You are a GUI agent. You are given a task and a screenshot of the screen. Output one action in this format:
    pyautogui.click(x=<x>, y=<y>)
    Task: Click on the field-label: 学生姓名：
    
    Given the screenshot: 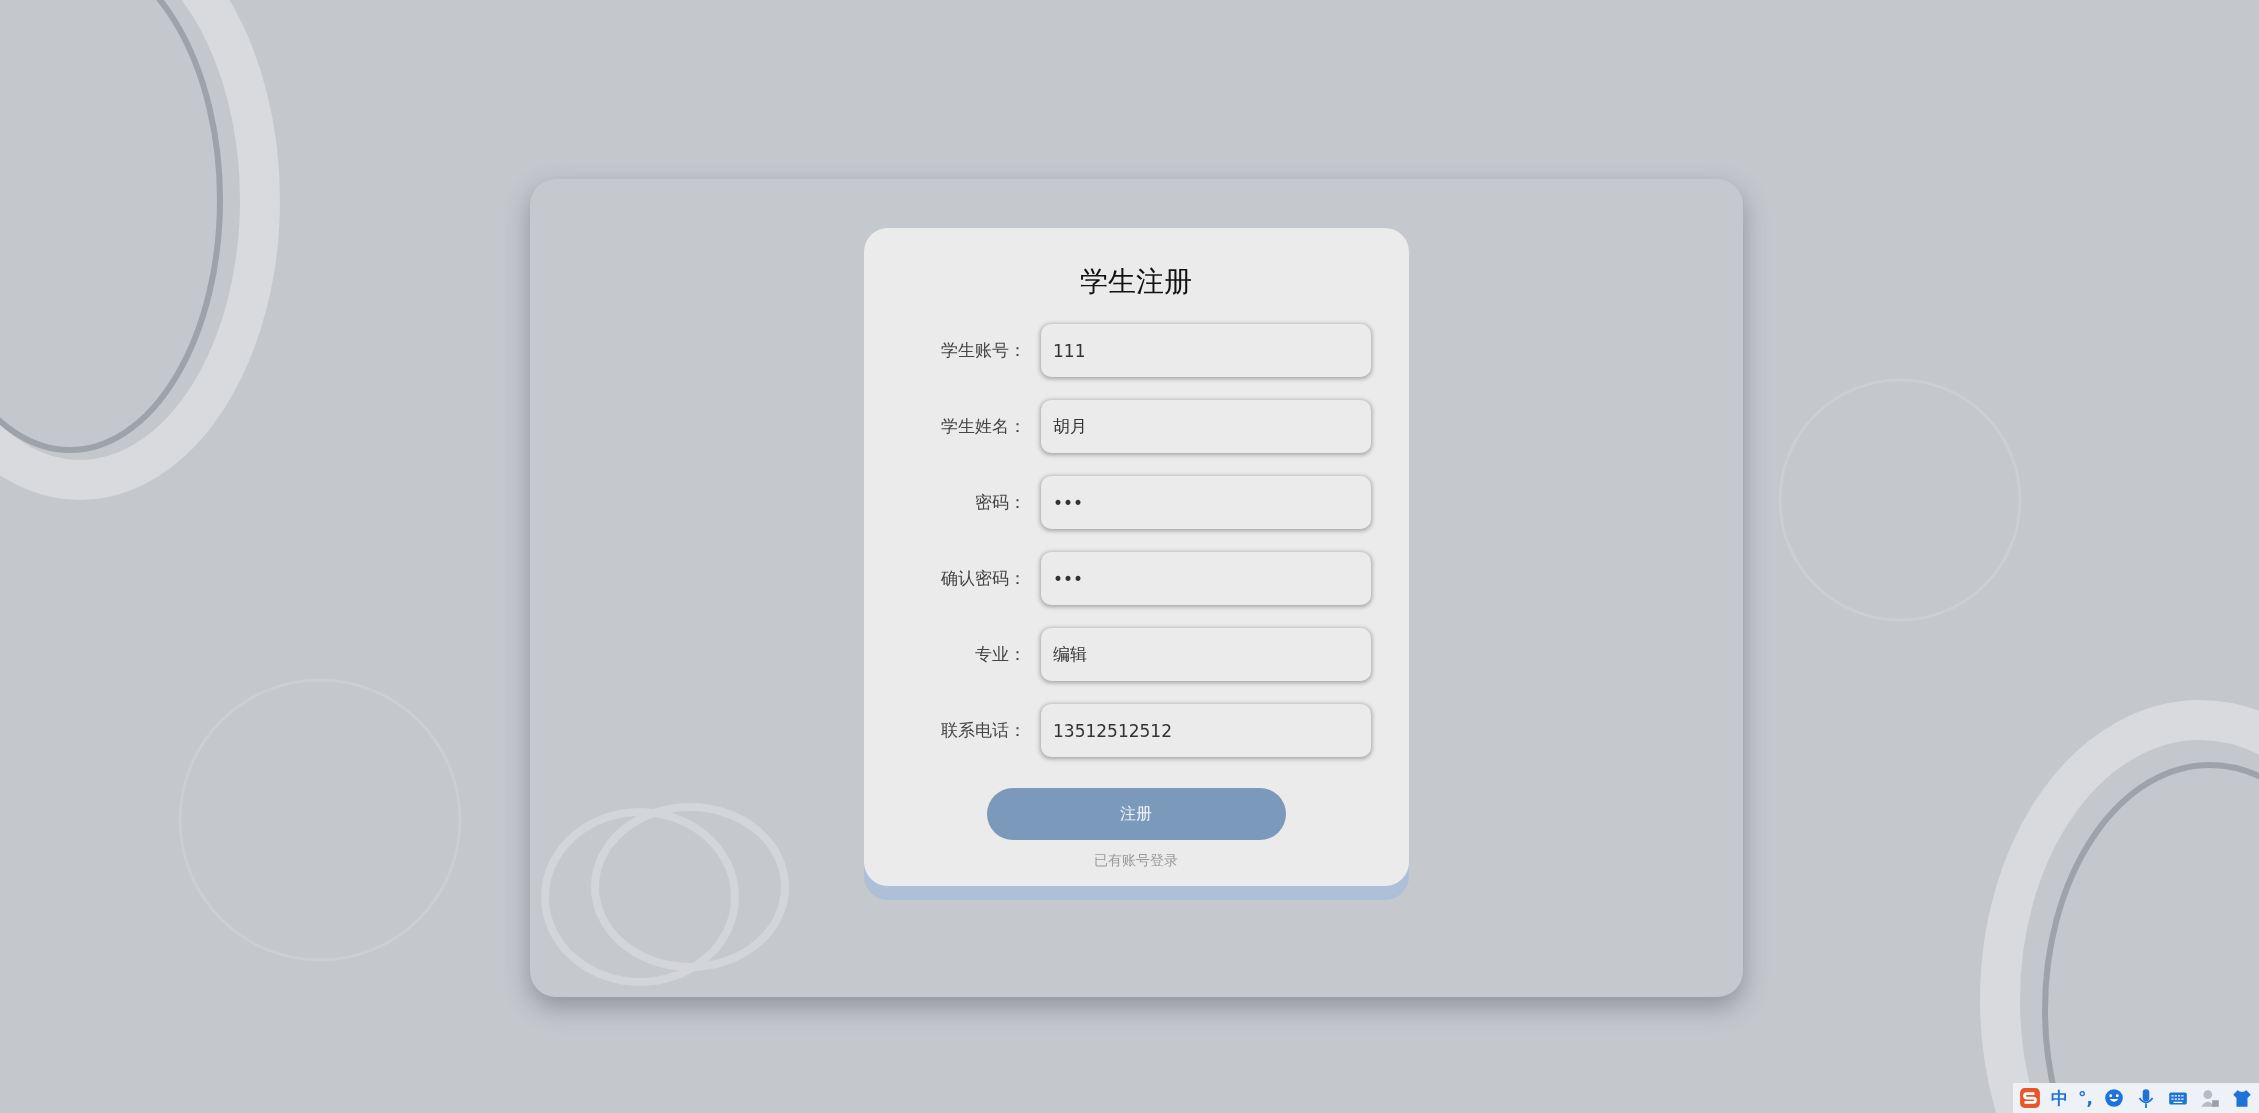 What is the action you would take?
    pyautogui.click(x=983, y=426)
    